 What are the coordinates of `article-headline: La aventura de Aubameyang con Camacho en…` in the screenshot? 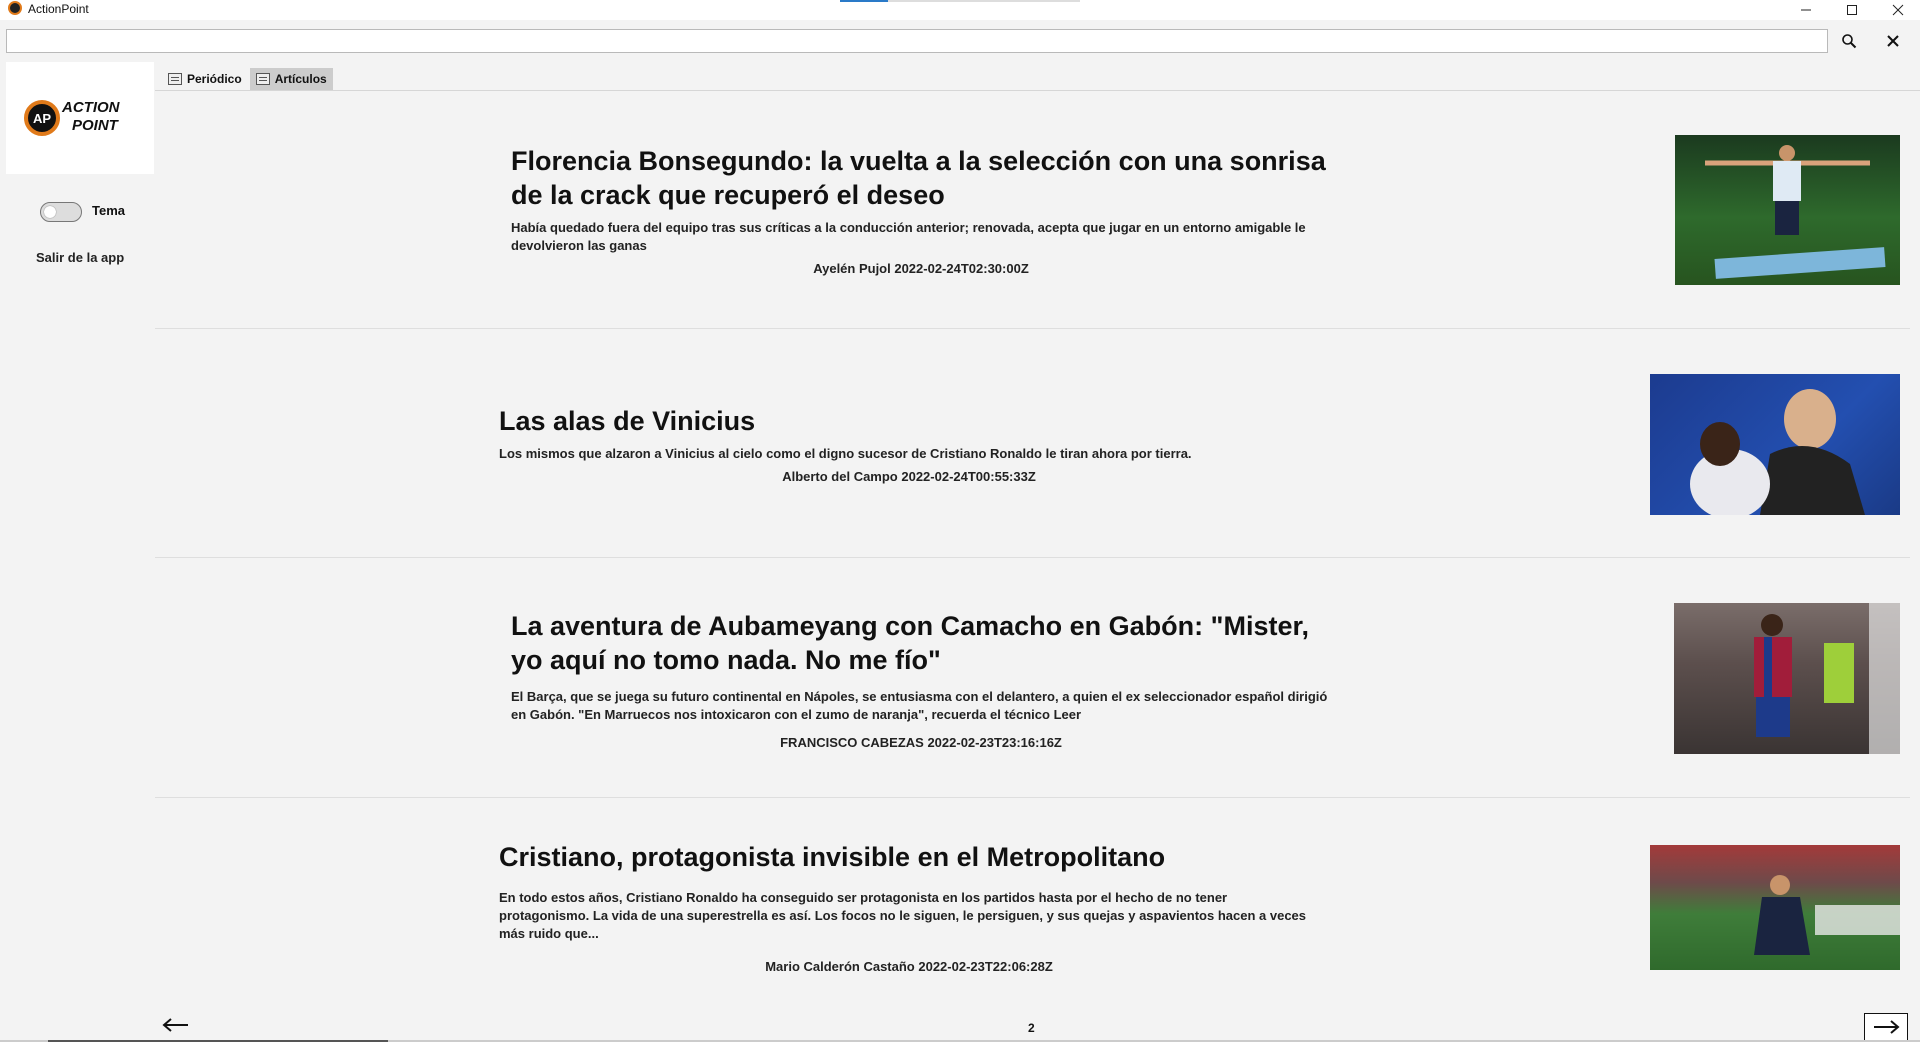 It's located at (921, 643).